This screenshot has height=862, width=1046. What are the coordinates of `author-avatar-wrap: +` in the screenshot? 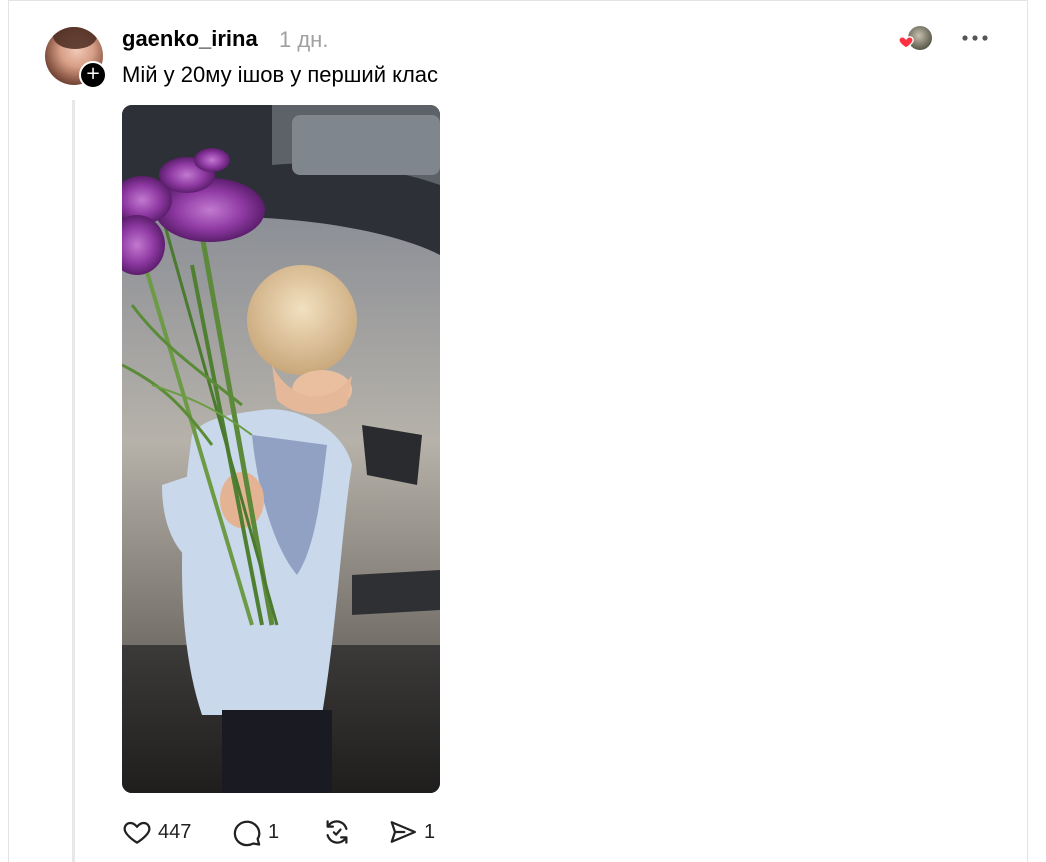 It's located at (76, 58).